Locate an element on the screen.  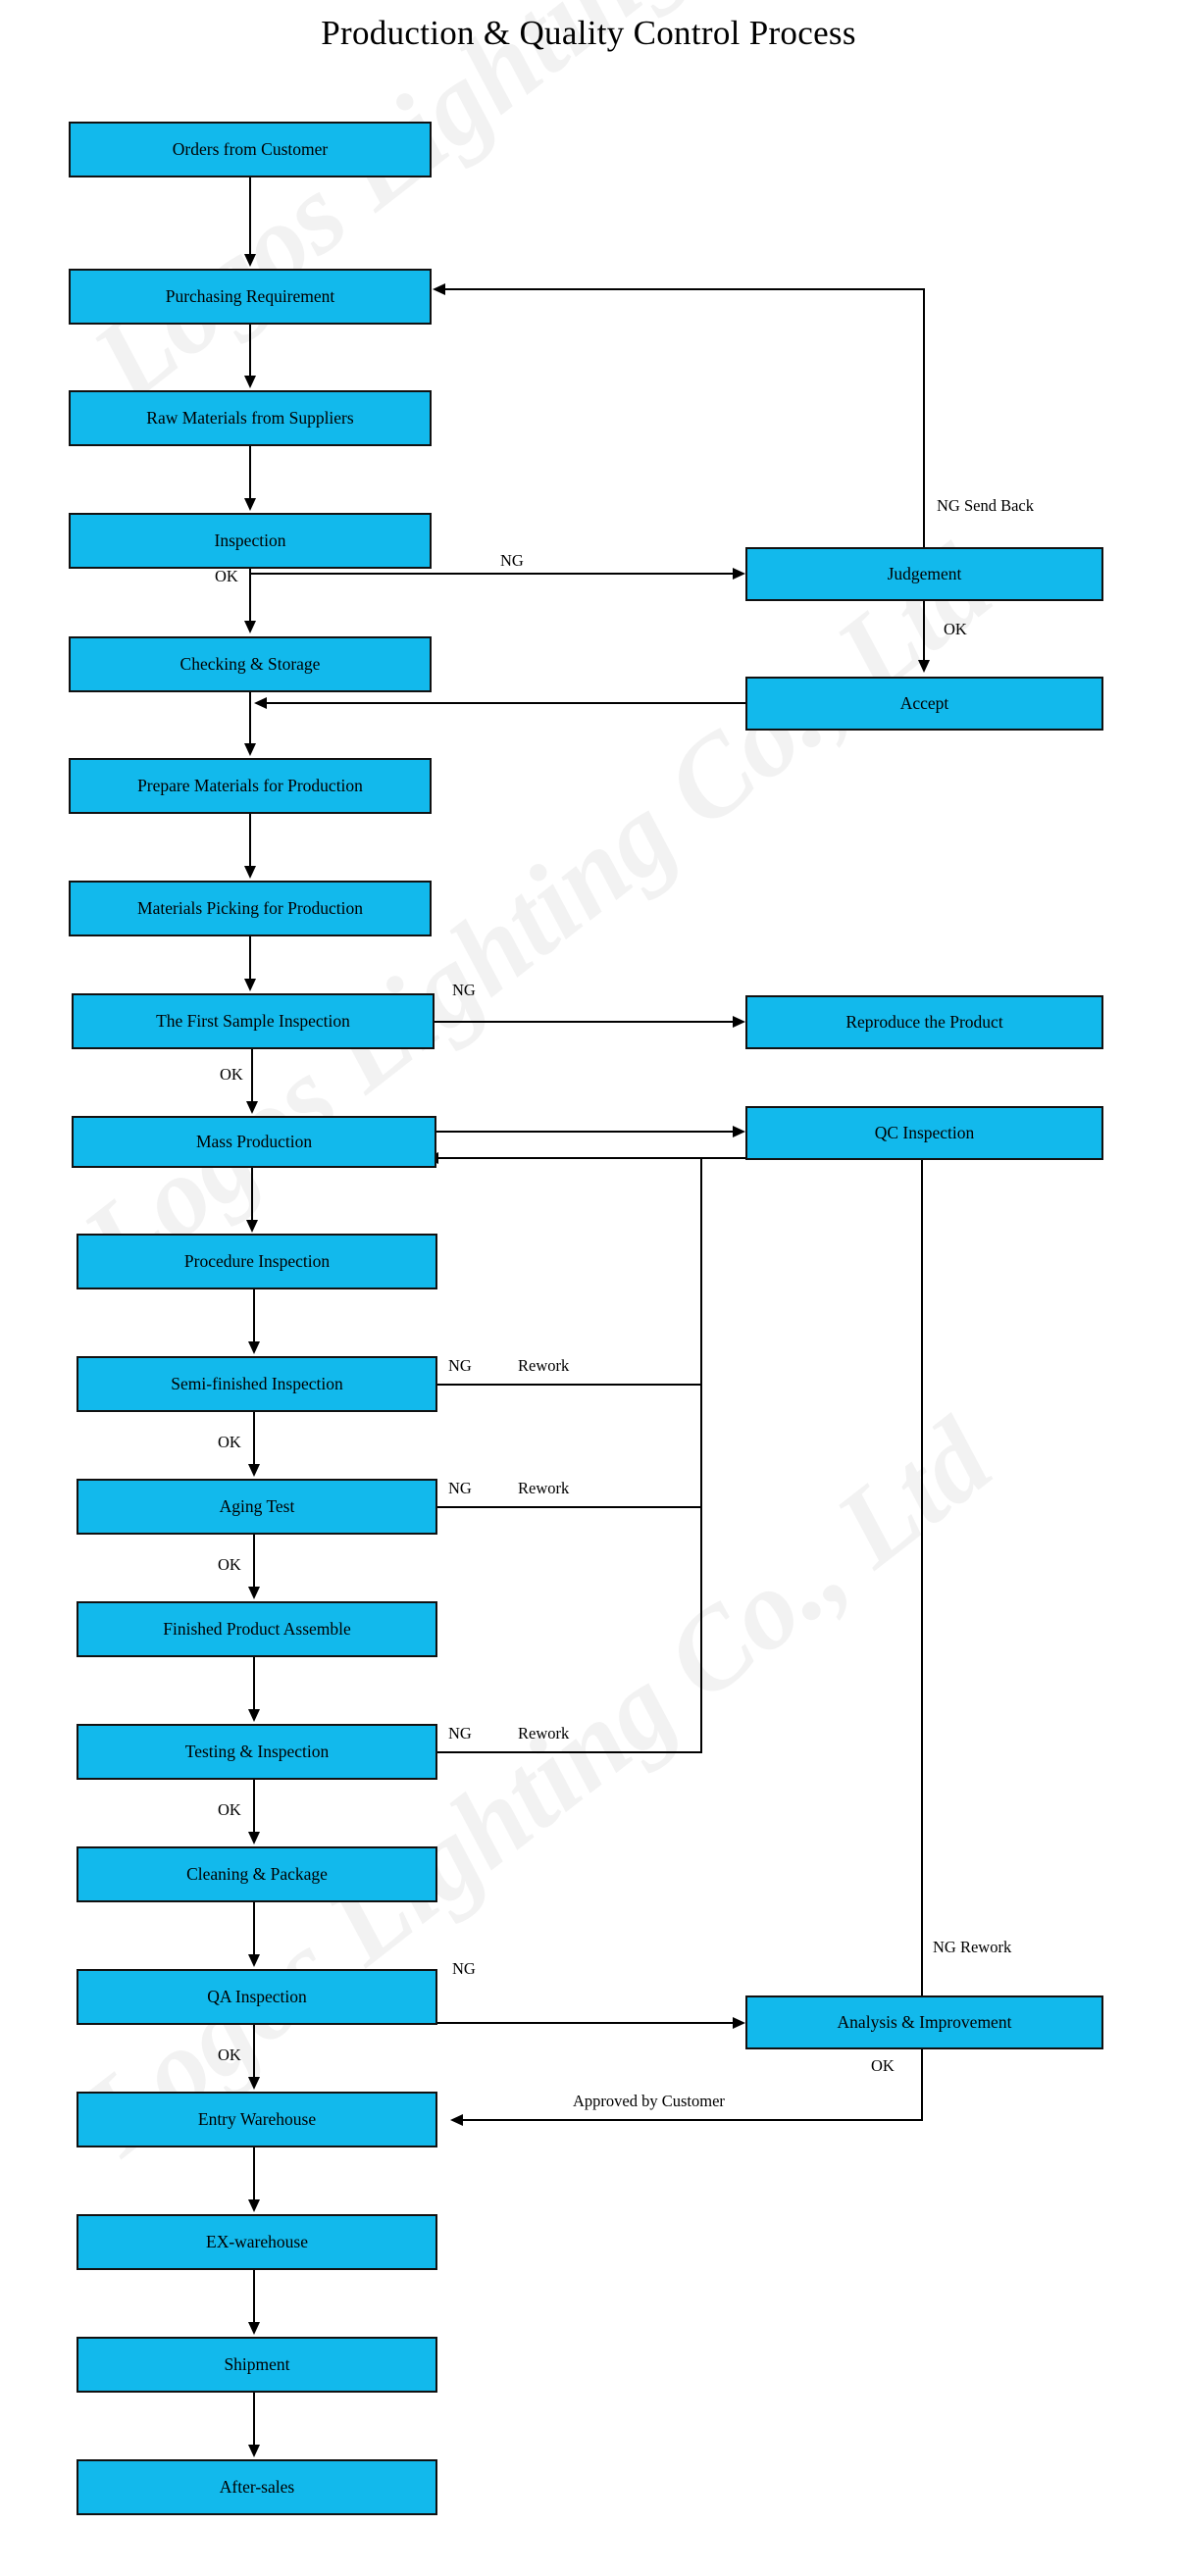
connector-aging-to-assemble is located at coordinates (254, 1562).